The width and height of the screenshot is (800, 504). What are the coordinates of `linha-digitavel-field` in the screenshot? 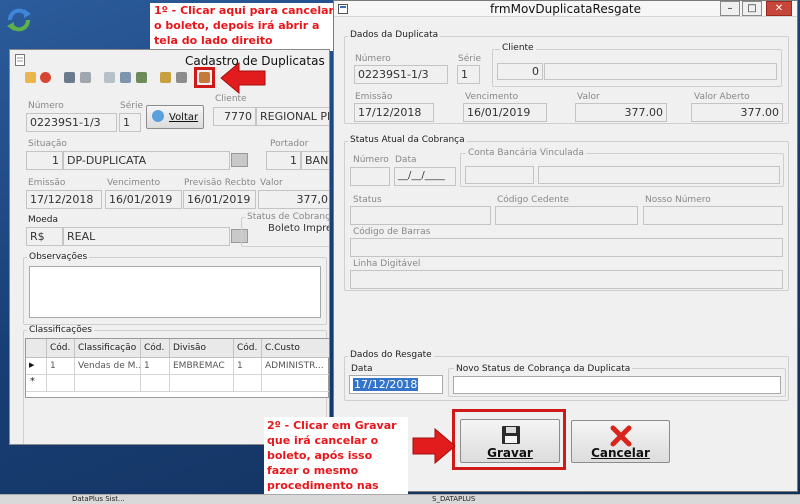 It's located at (566, 279).